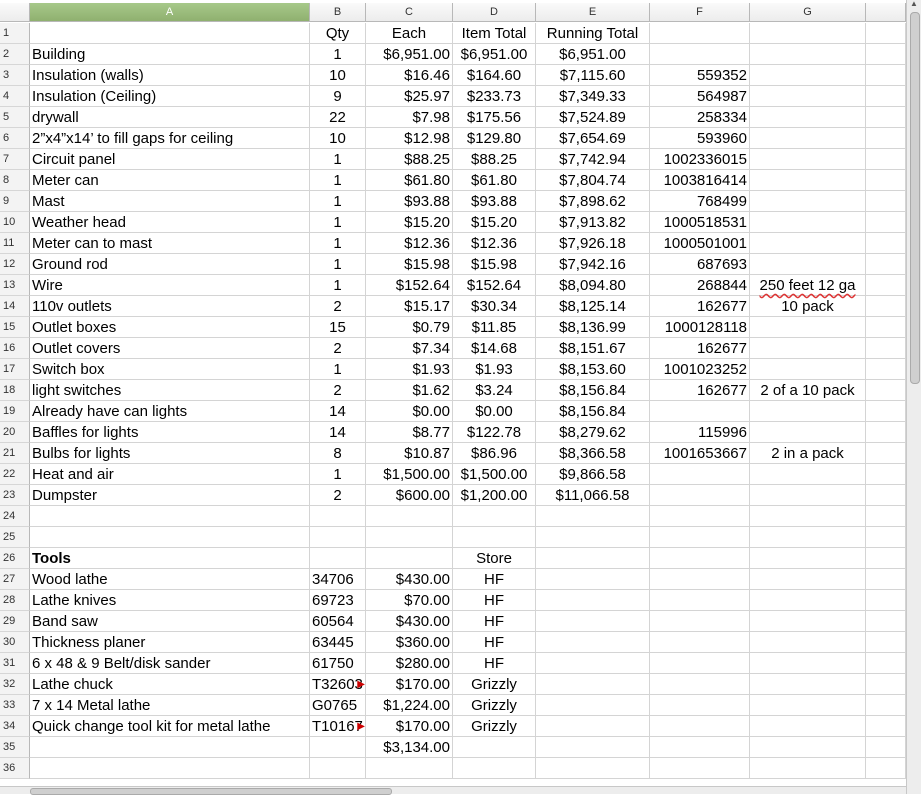 This screenshot has width=921, height=795. I want to click on cell-c36, so click(409, 768).